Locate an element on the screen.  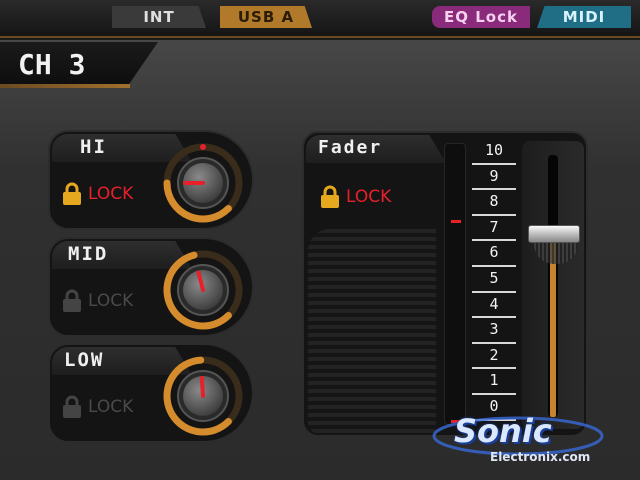
fader-track is located at coordinates (553, 285).